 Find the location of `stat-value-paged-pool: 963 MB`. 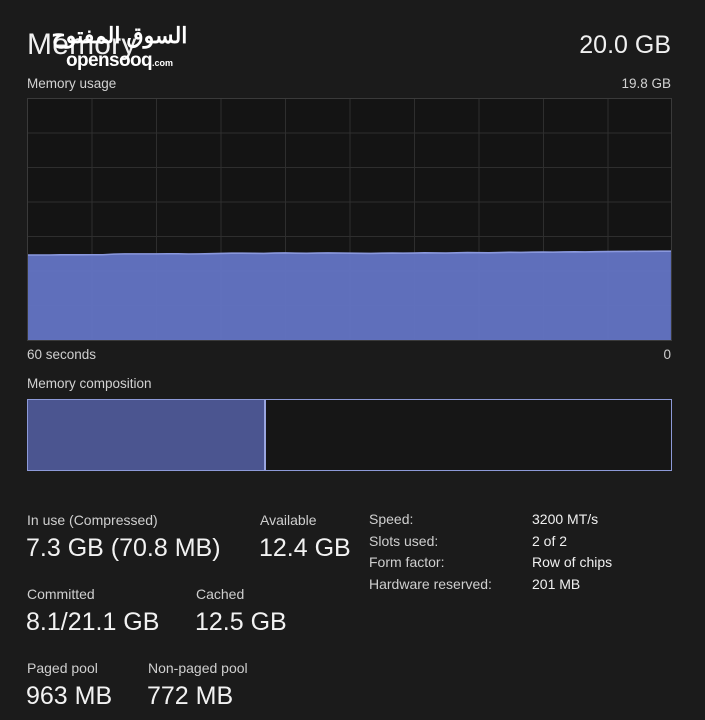

stat-value-paged-pool: 963 MB is located at coordinates (69, 696).